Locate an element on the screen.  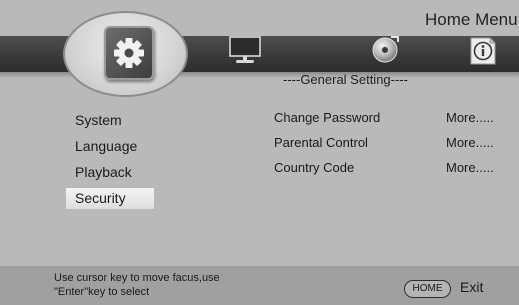
disc-icon is located at coordinates (385, 49).